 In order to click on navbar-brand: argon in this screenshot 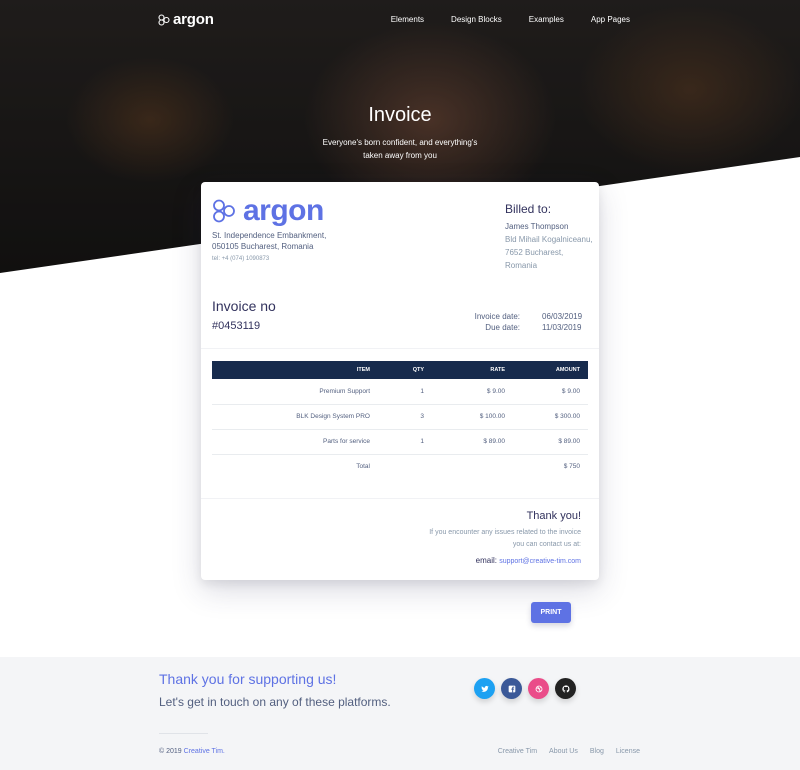, I will do `click(186, 19)`.